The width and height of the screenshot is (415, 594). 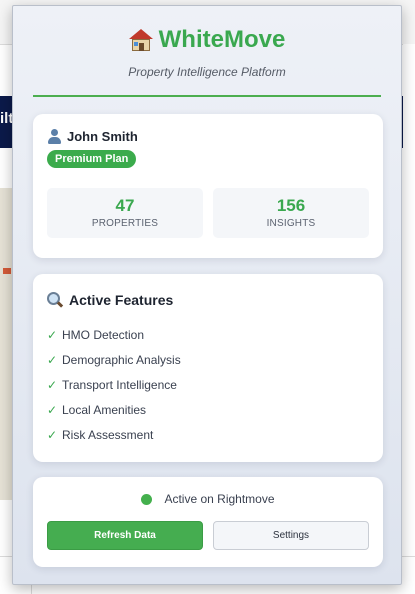 What do you see at coordinates (92, 159) in the screenshot?
I see `plan-badge: Premium Plan` at bounding box center [92, 159].